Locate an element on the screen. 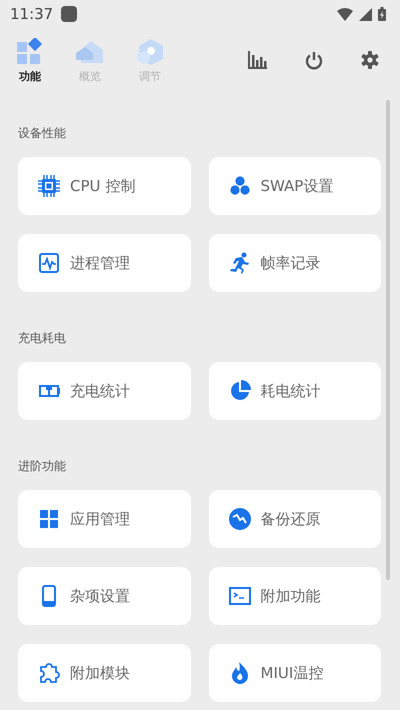 Image resolution: width=400 pixels, height=710 pixels. section-title: 充电耗电 is located at coordinates (42, 338).